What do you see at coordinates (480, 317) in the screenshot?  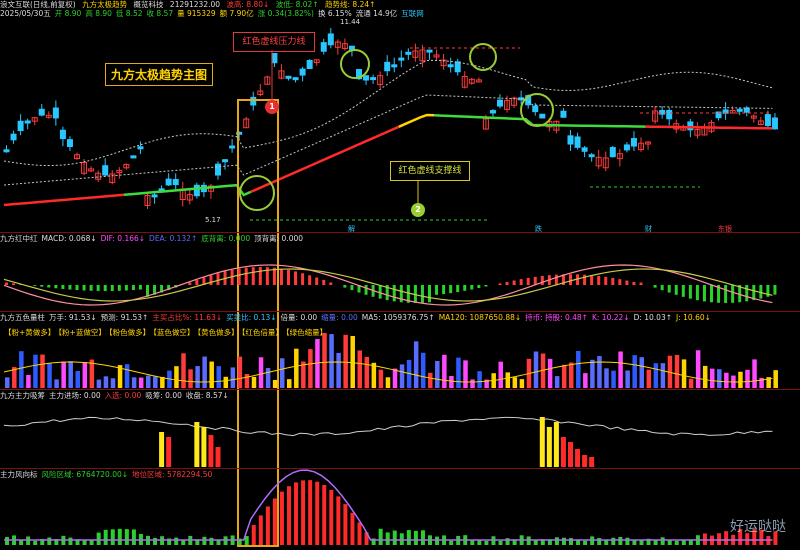 I see `volume-value: MA120: 1087650.88↓` at bounding box center [480, 317].